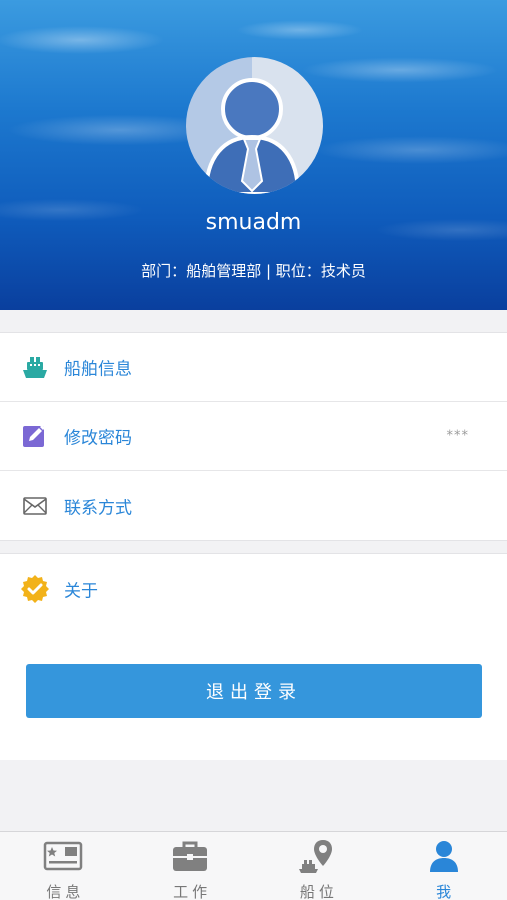 The image size is (507, 900). What do you see at coordinates (343, 271) in the screenshot?
I see `position-value: 技术员` at bounding box center [343, 271].